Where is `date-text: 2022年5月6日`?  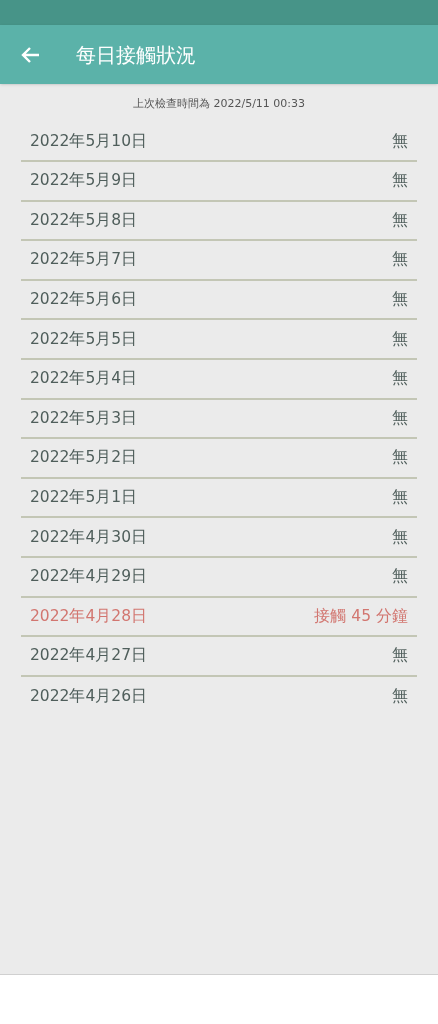
date-text: 2022年5月6日 is located at coordinates (84, 300).